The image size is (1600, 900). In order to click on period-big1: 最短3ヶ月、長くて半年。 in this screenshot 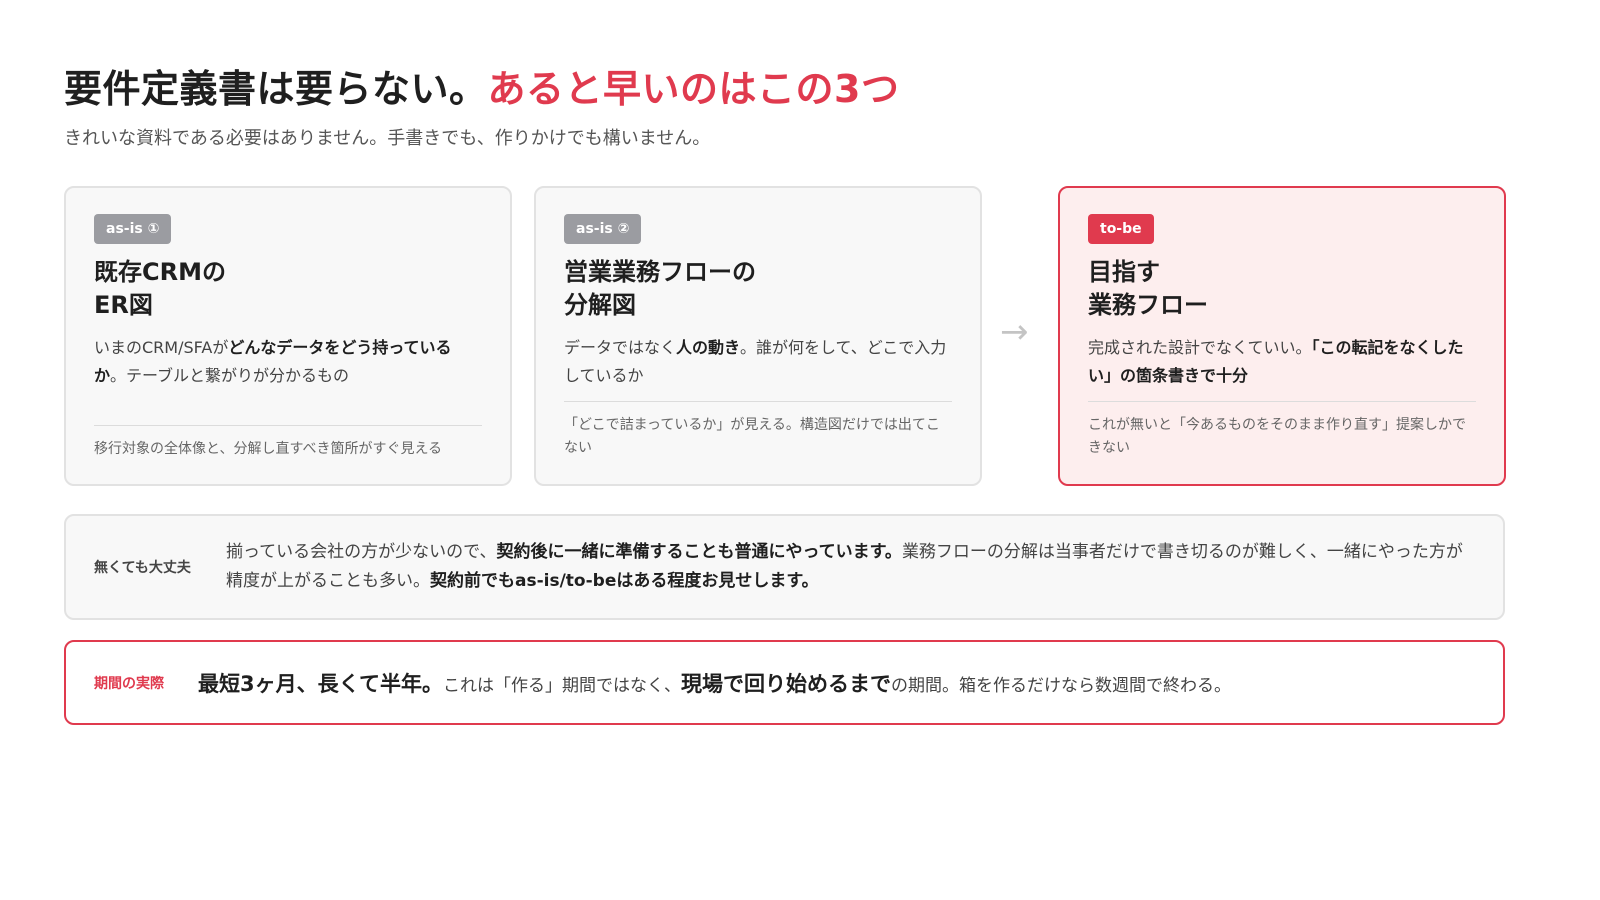, I will do `click(320, 683)`.